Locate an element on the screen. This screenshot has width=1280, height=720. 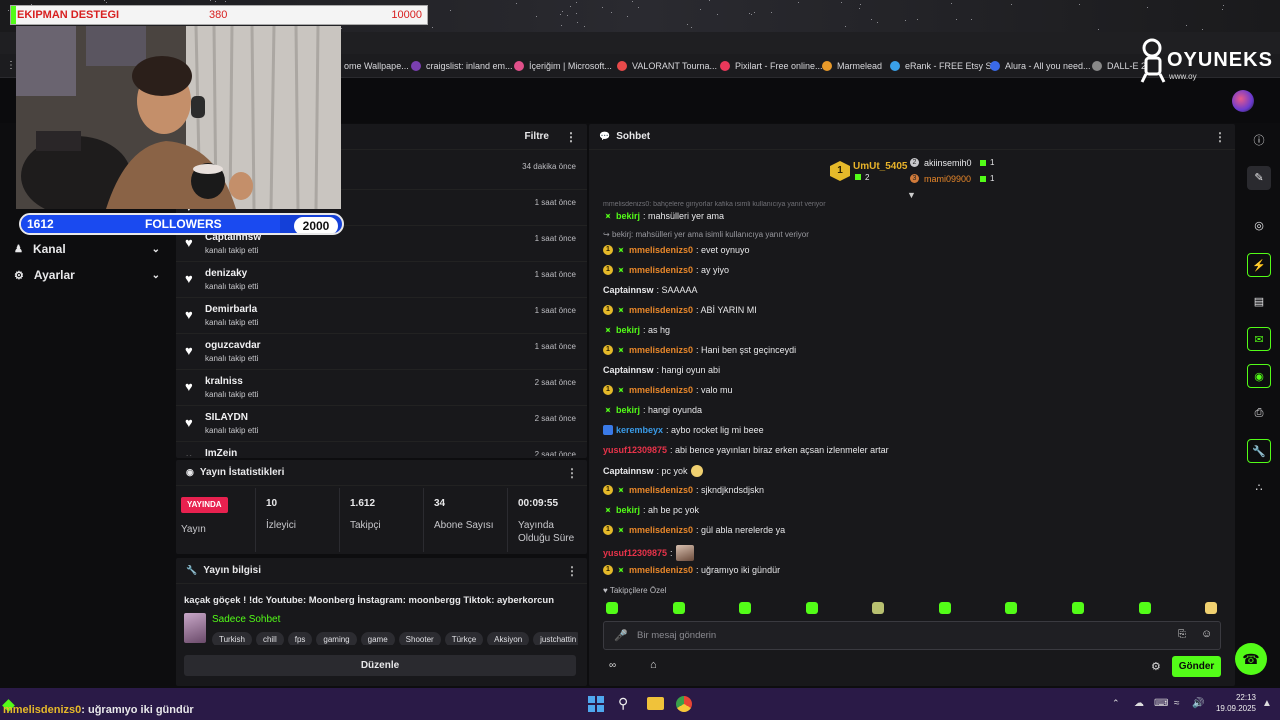
chat-message: Captainnsw: SAAAAA is located at coordinates (650, 290).